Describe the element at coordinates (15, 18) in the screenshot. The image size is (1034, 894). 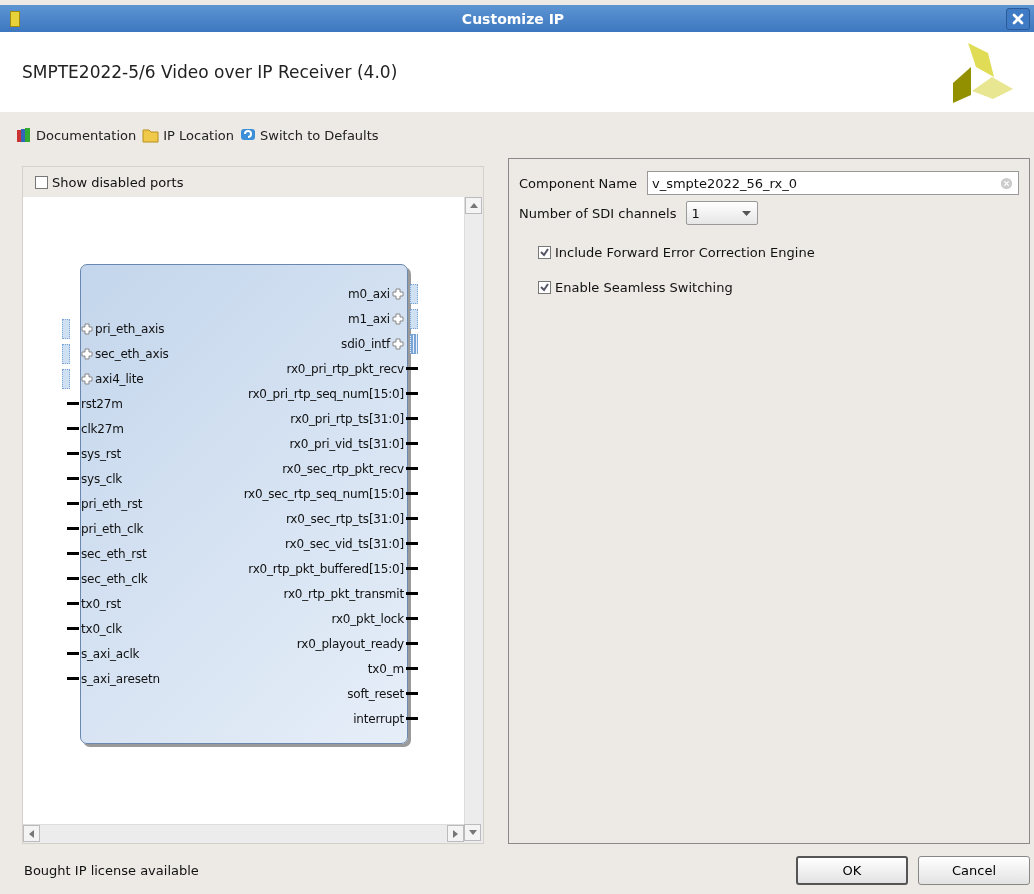
I see `app-icon` at that location.